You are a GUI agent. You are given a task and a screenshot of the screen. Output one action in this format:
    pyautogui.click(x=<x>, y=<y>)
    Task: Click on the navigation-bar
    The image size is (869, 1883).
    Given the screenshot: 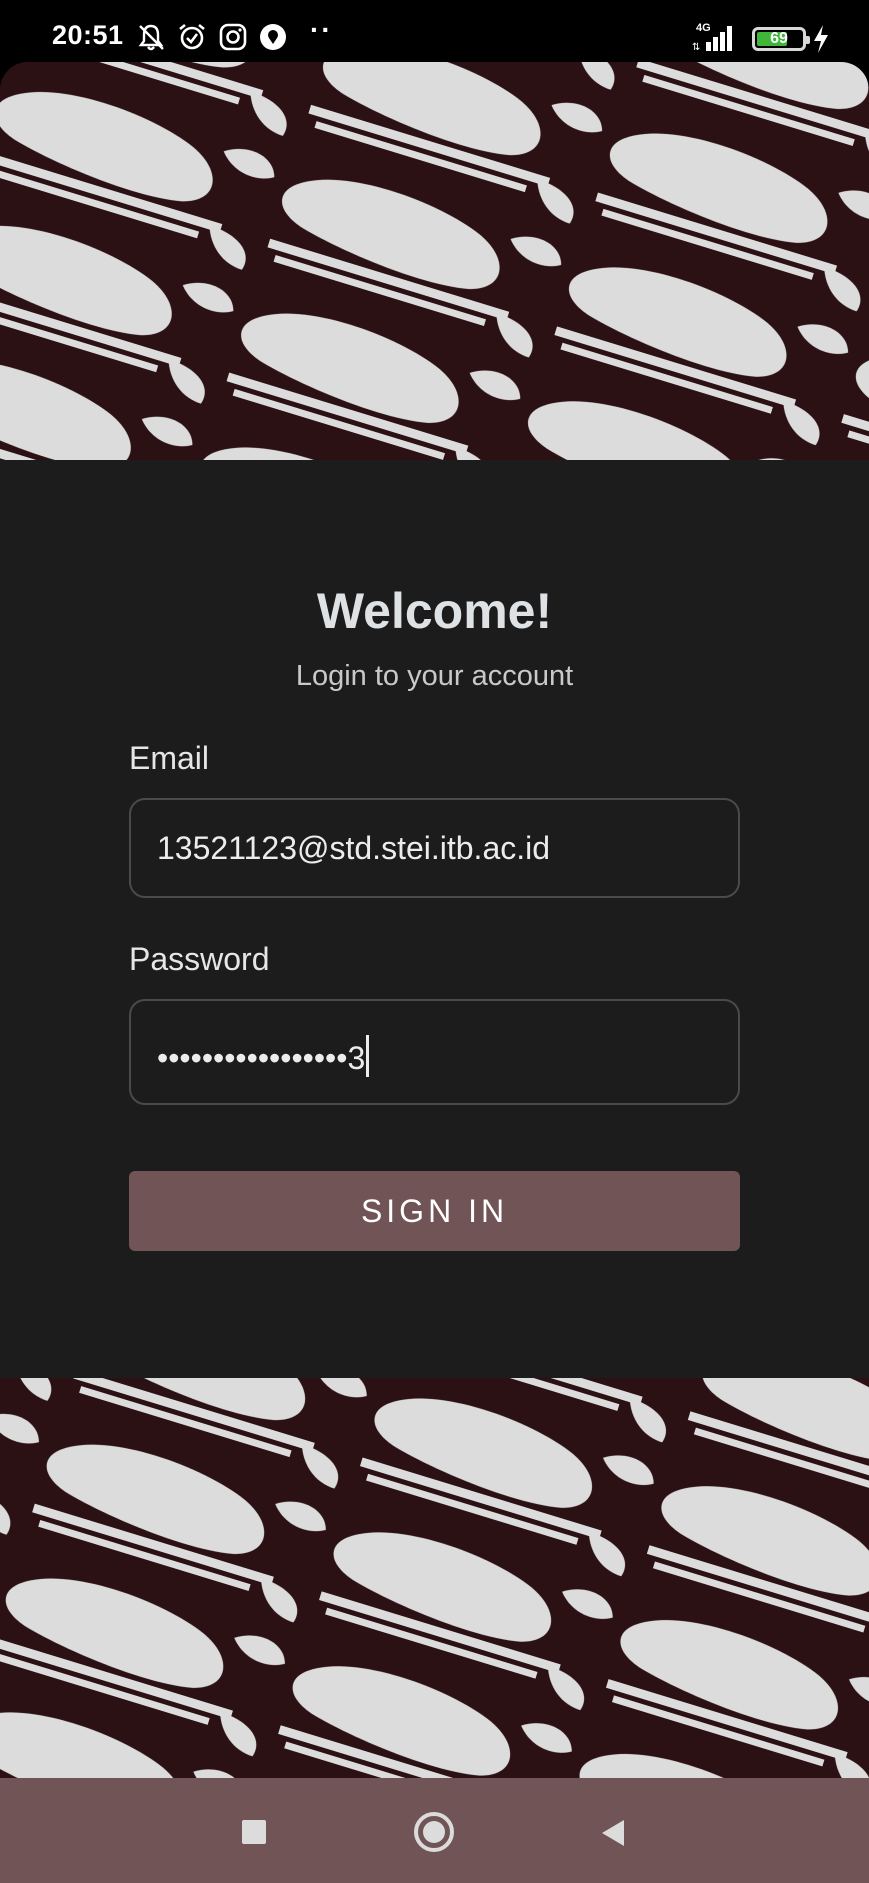 What is the action you would take?
    pyautogui.click(x=434, y=1830)
    